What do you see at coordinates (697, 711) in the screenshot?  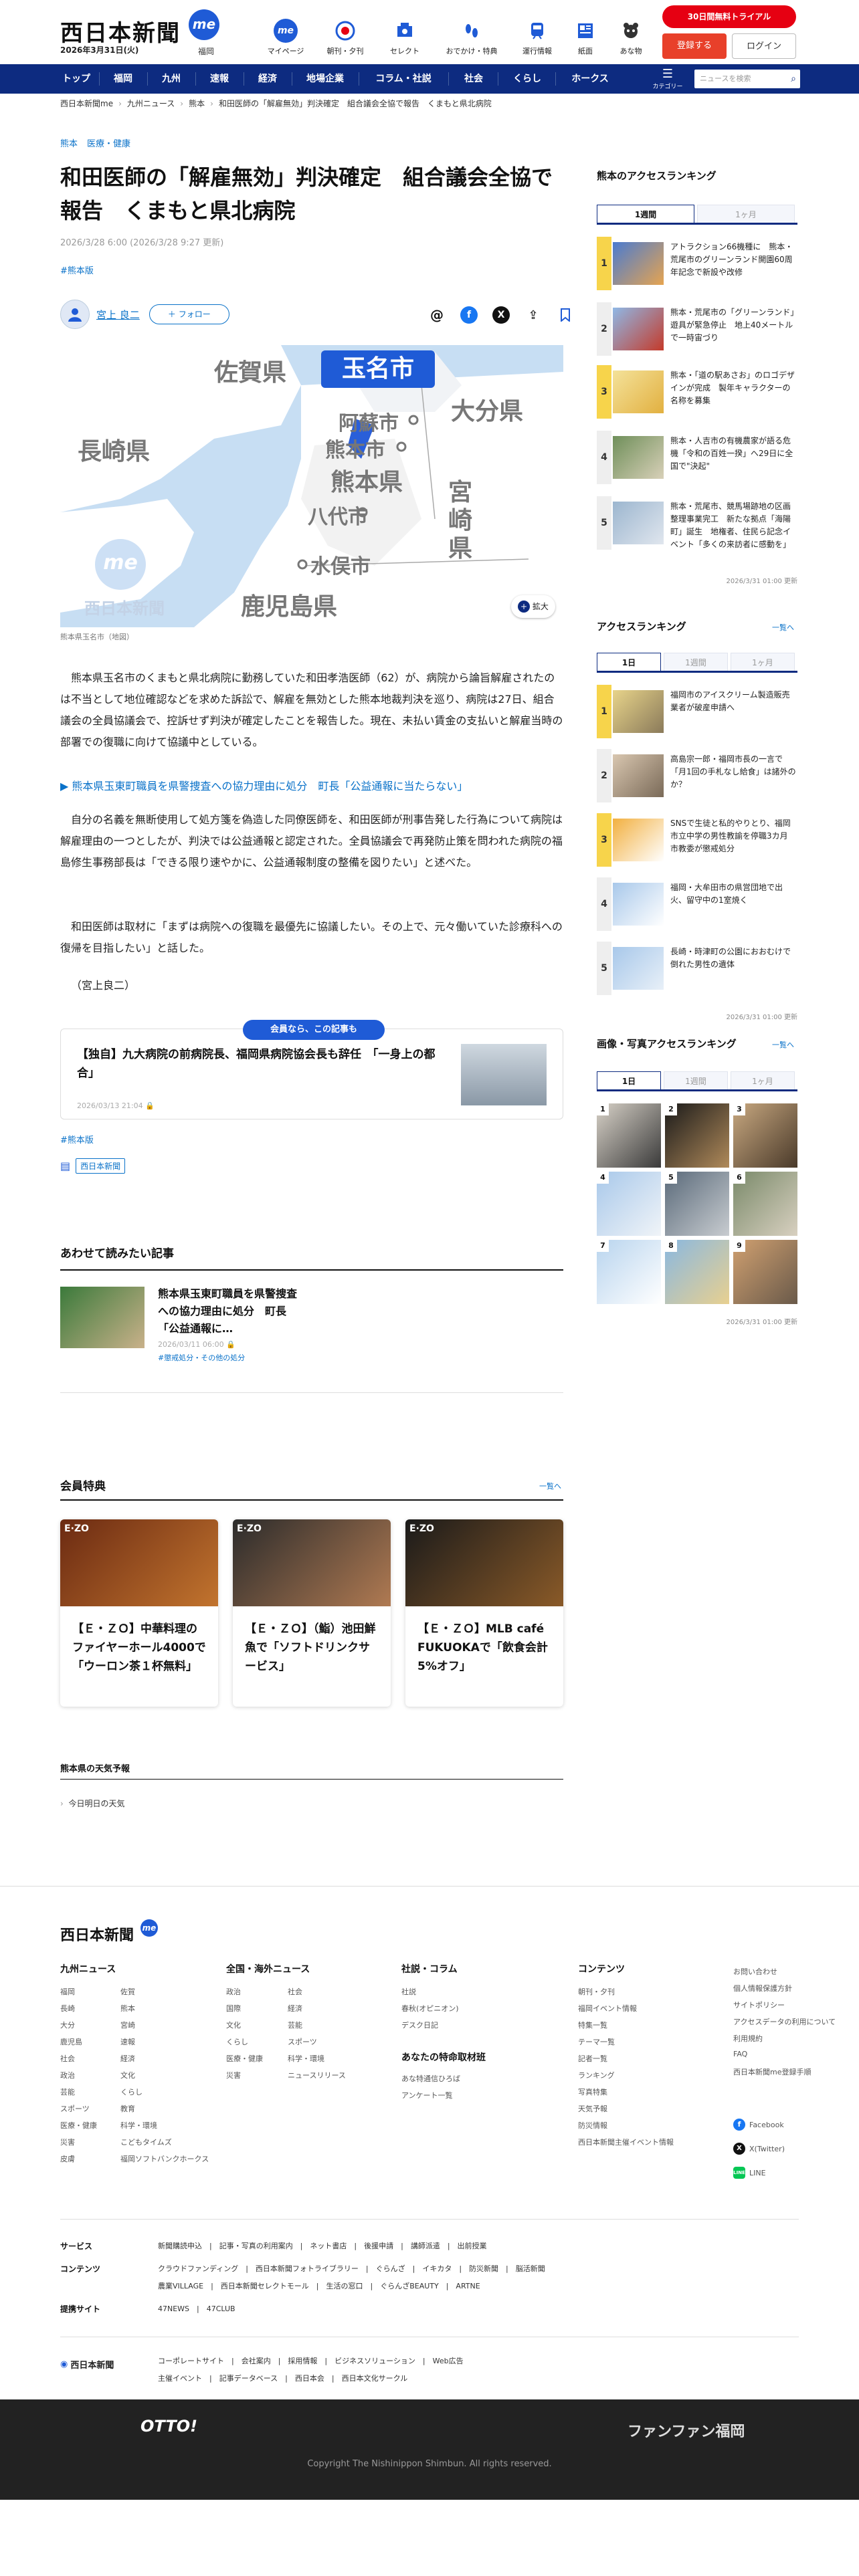 I see `ranking-item: 1 福岡市のアイスクリーム製造販売業者が破産申請へ` at bounding box center [697, 711].